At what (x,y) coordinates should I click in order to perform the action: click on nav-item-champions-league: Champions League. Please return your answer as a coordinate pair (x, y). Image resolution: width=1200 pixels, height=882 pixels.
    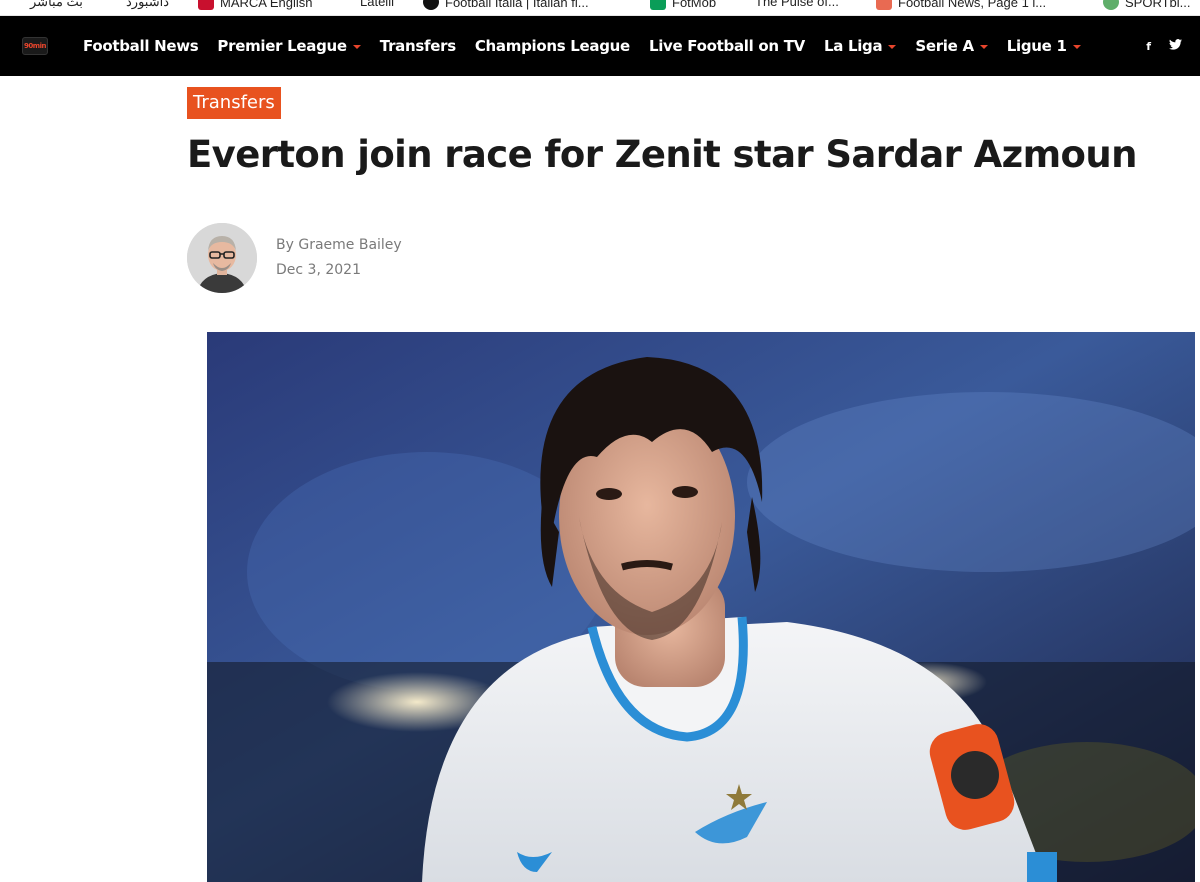
    Looking at the image, I should click on (552, 46).